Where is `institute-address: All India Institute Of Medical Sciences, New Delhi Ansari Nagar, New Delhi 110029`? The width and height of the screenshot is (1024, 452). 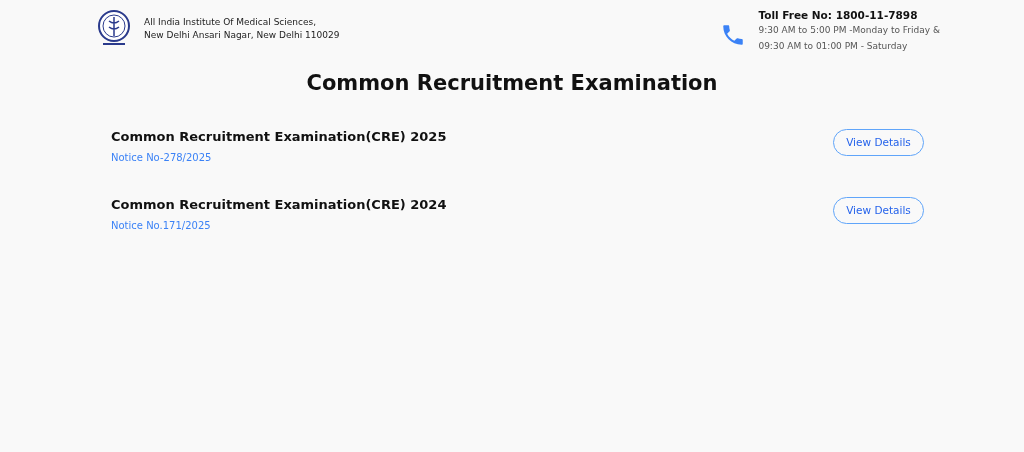
institute-address: All India Institute Of Medical Sciences, New Delhi Ansari Nagar, New Delhi 110029 is located at coordinates (242, 29).